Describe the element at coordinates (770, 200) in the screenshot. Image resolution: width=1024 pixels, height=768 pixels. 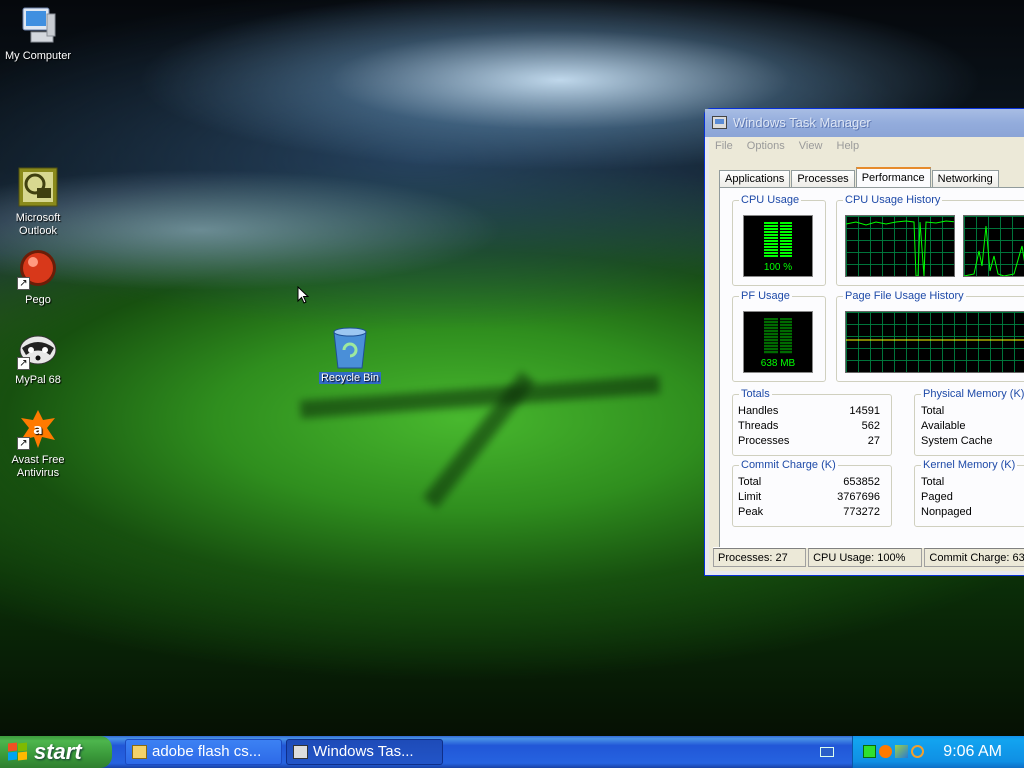
I see `group-label: CPU Usage` at that location.